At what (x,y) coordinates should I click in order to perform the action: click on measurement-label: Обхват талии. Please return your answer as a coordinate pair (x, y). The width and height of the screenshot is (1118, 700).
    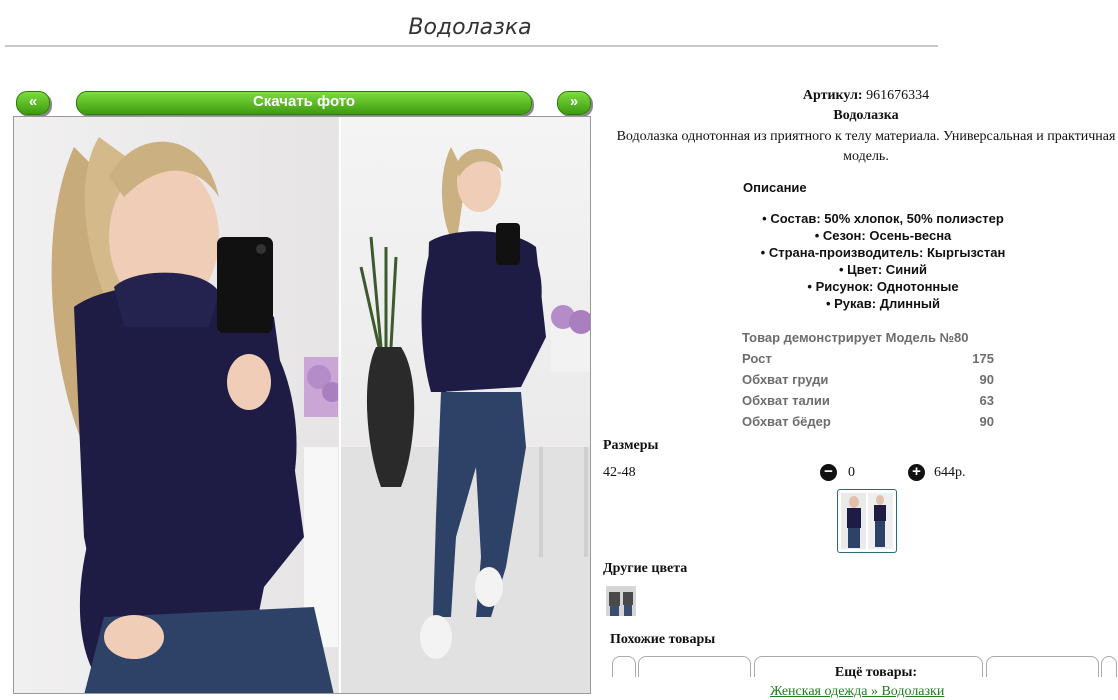
    Looking at the image, I should click on (786, 400).